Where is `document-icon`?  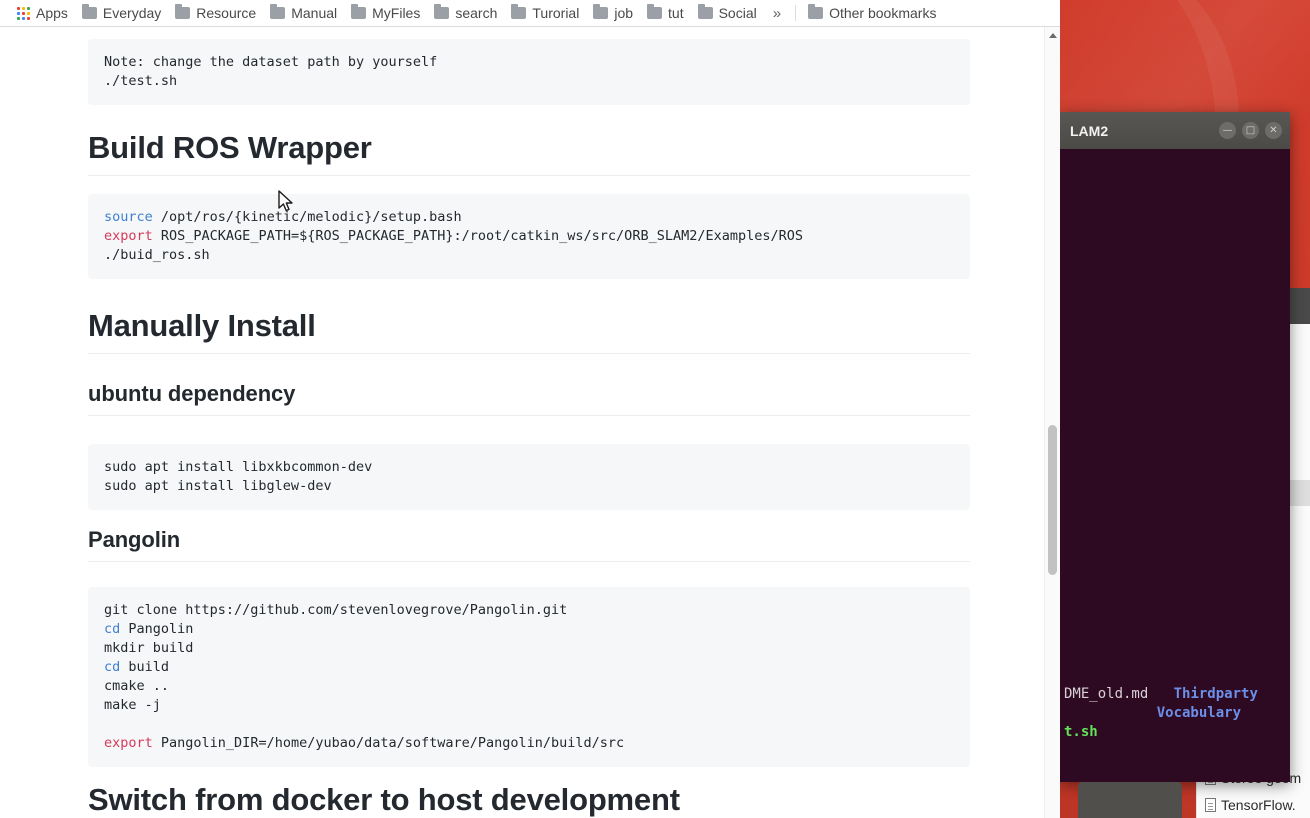 document-icon is located at coordinates (1210, 804).